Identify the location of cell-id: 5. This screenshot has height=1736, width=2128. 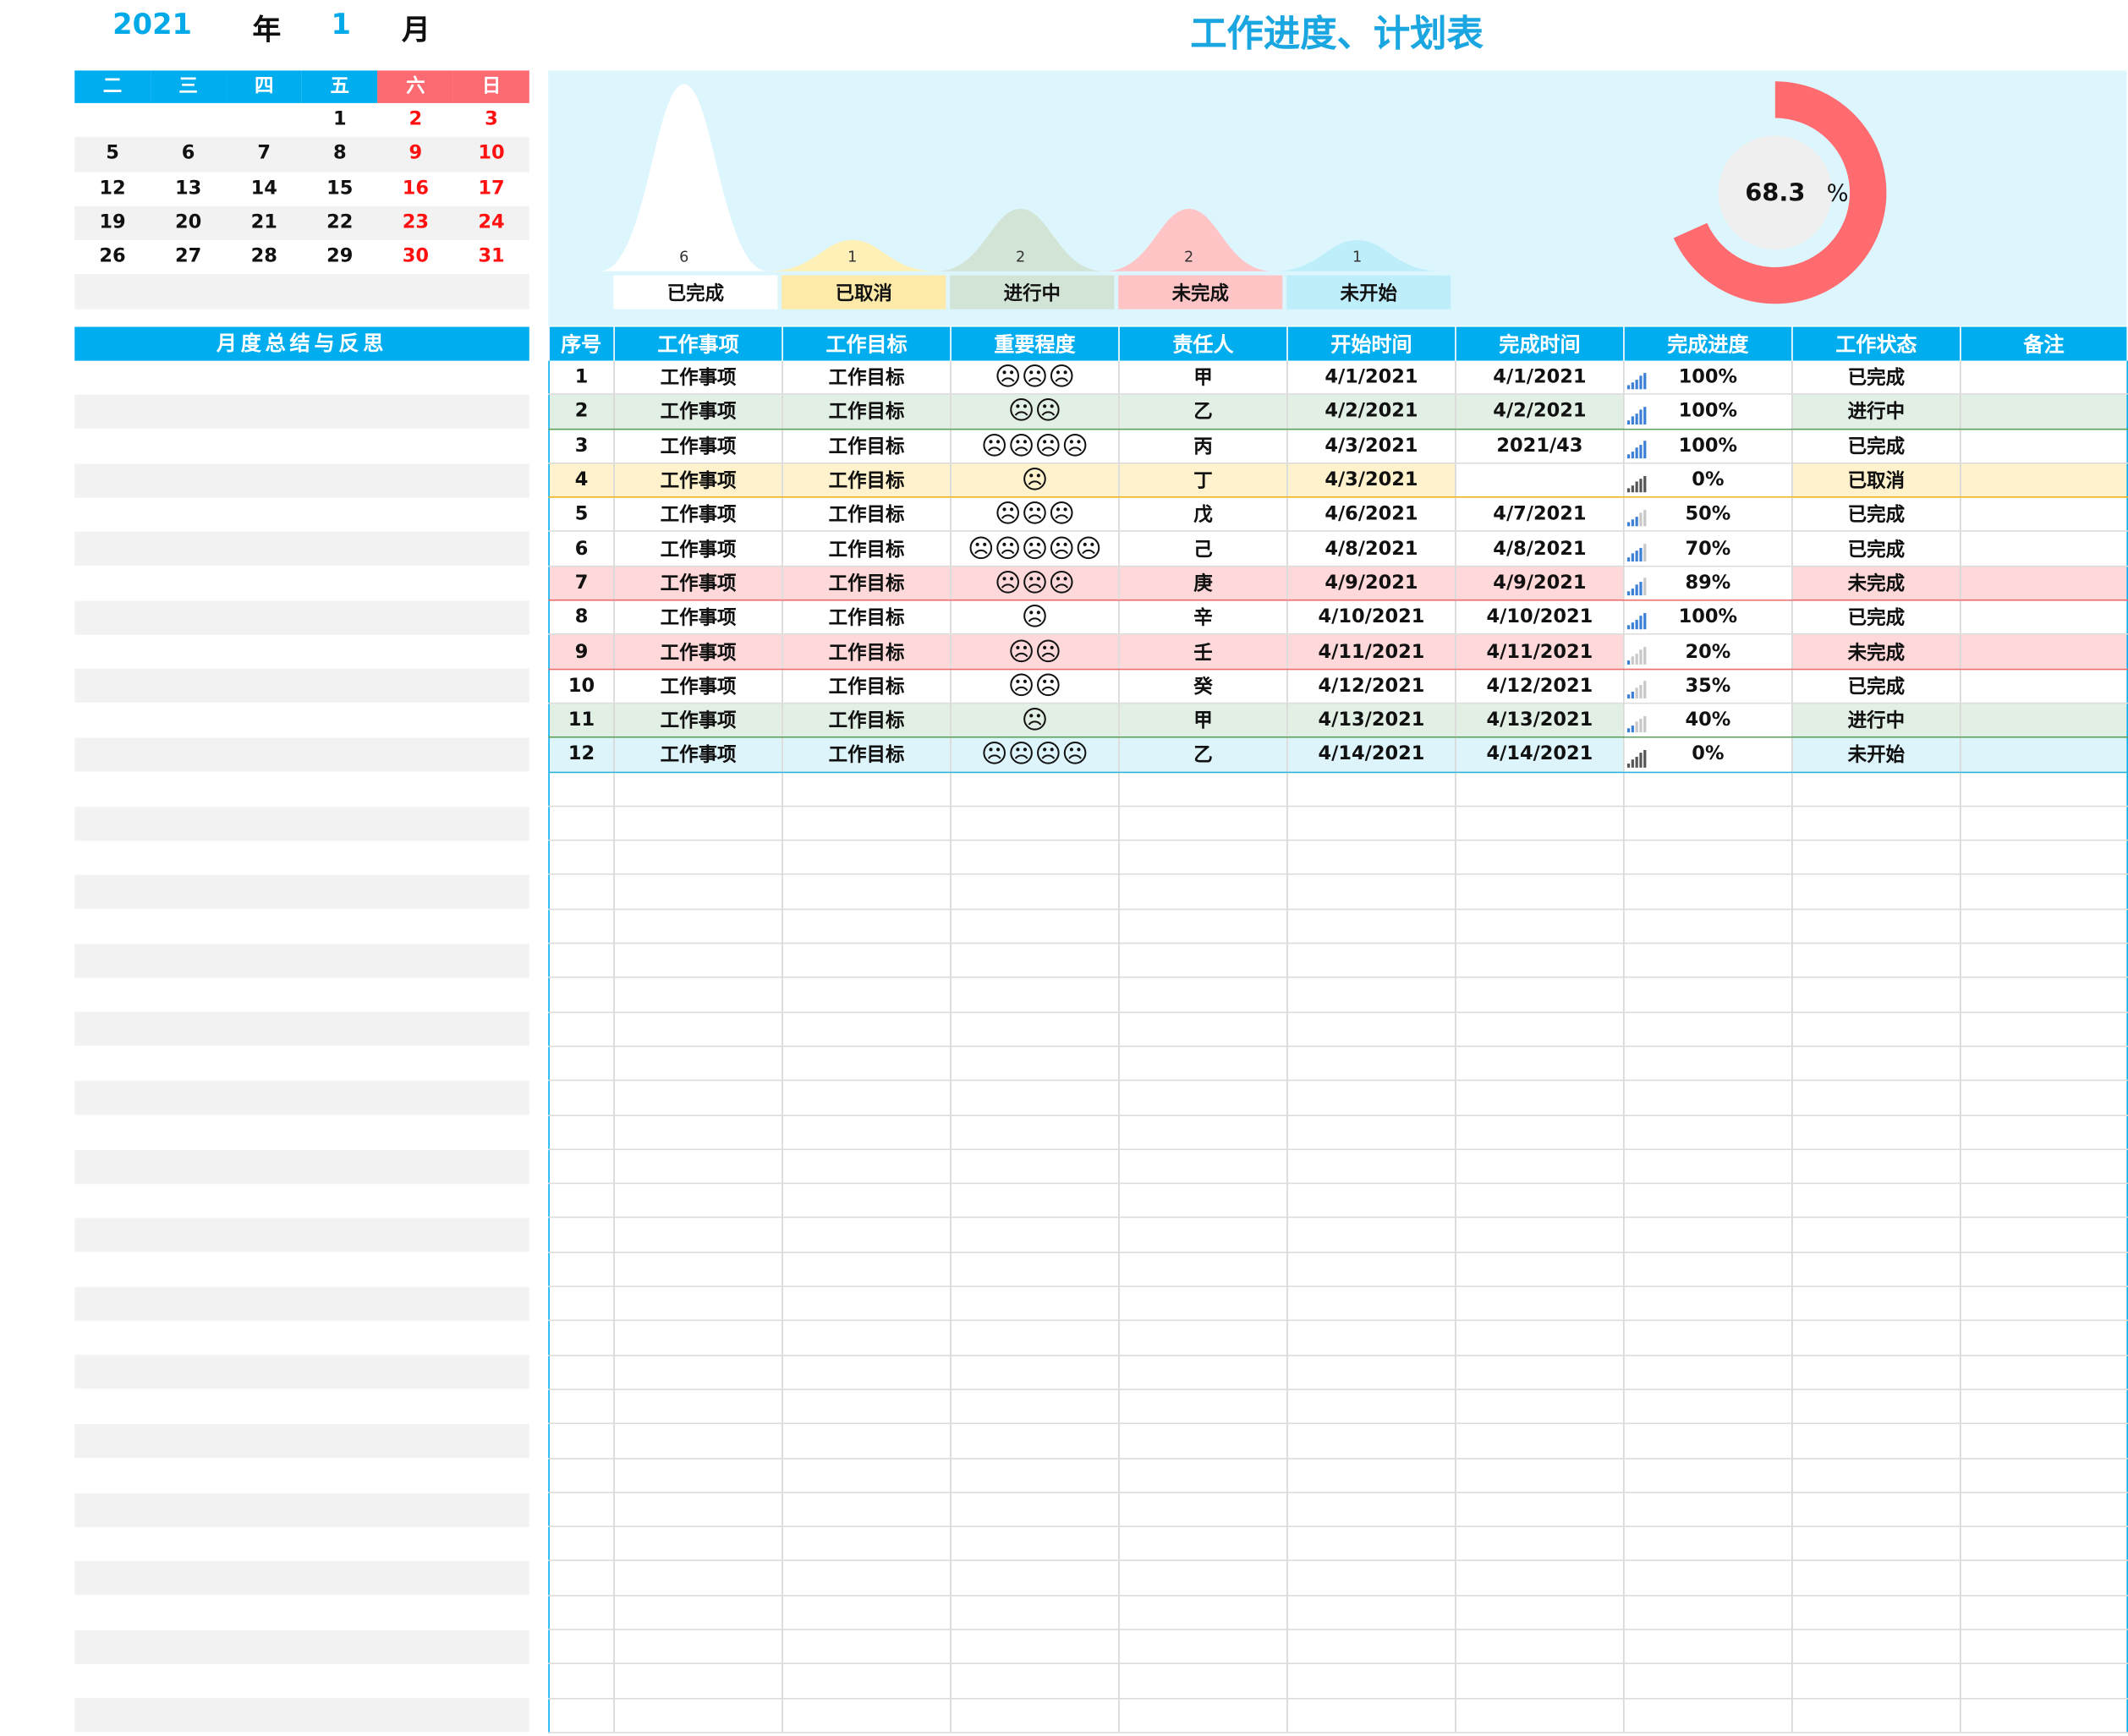
(581, 515).